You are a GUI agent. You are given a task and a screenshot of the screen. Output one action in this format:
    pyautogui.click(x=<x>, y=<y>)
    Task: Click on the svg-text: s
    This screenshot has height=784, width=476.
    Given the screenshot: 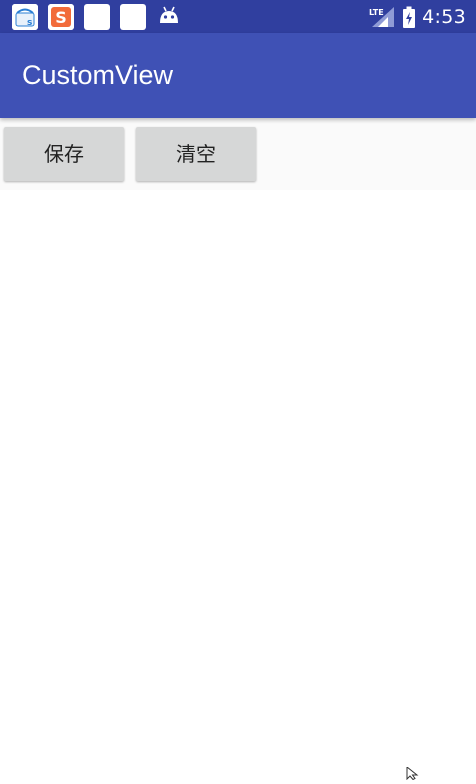 What is the action you would take?
    pyautogui.click(x=29, y=23)
    